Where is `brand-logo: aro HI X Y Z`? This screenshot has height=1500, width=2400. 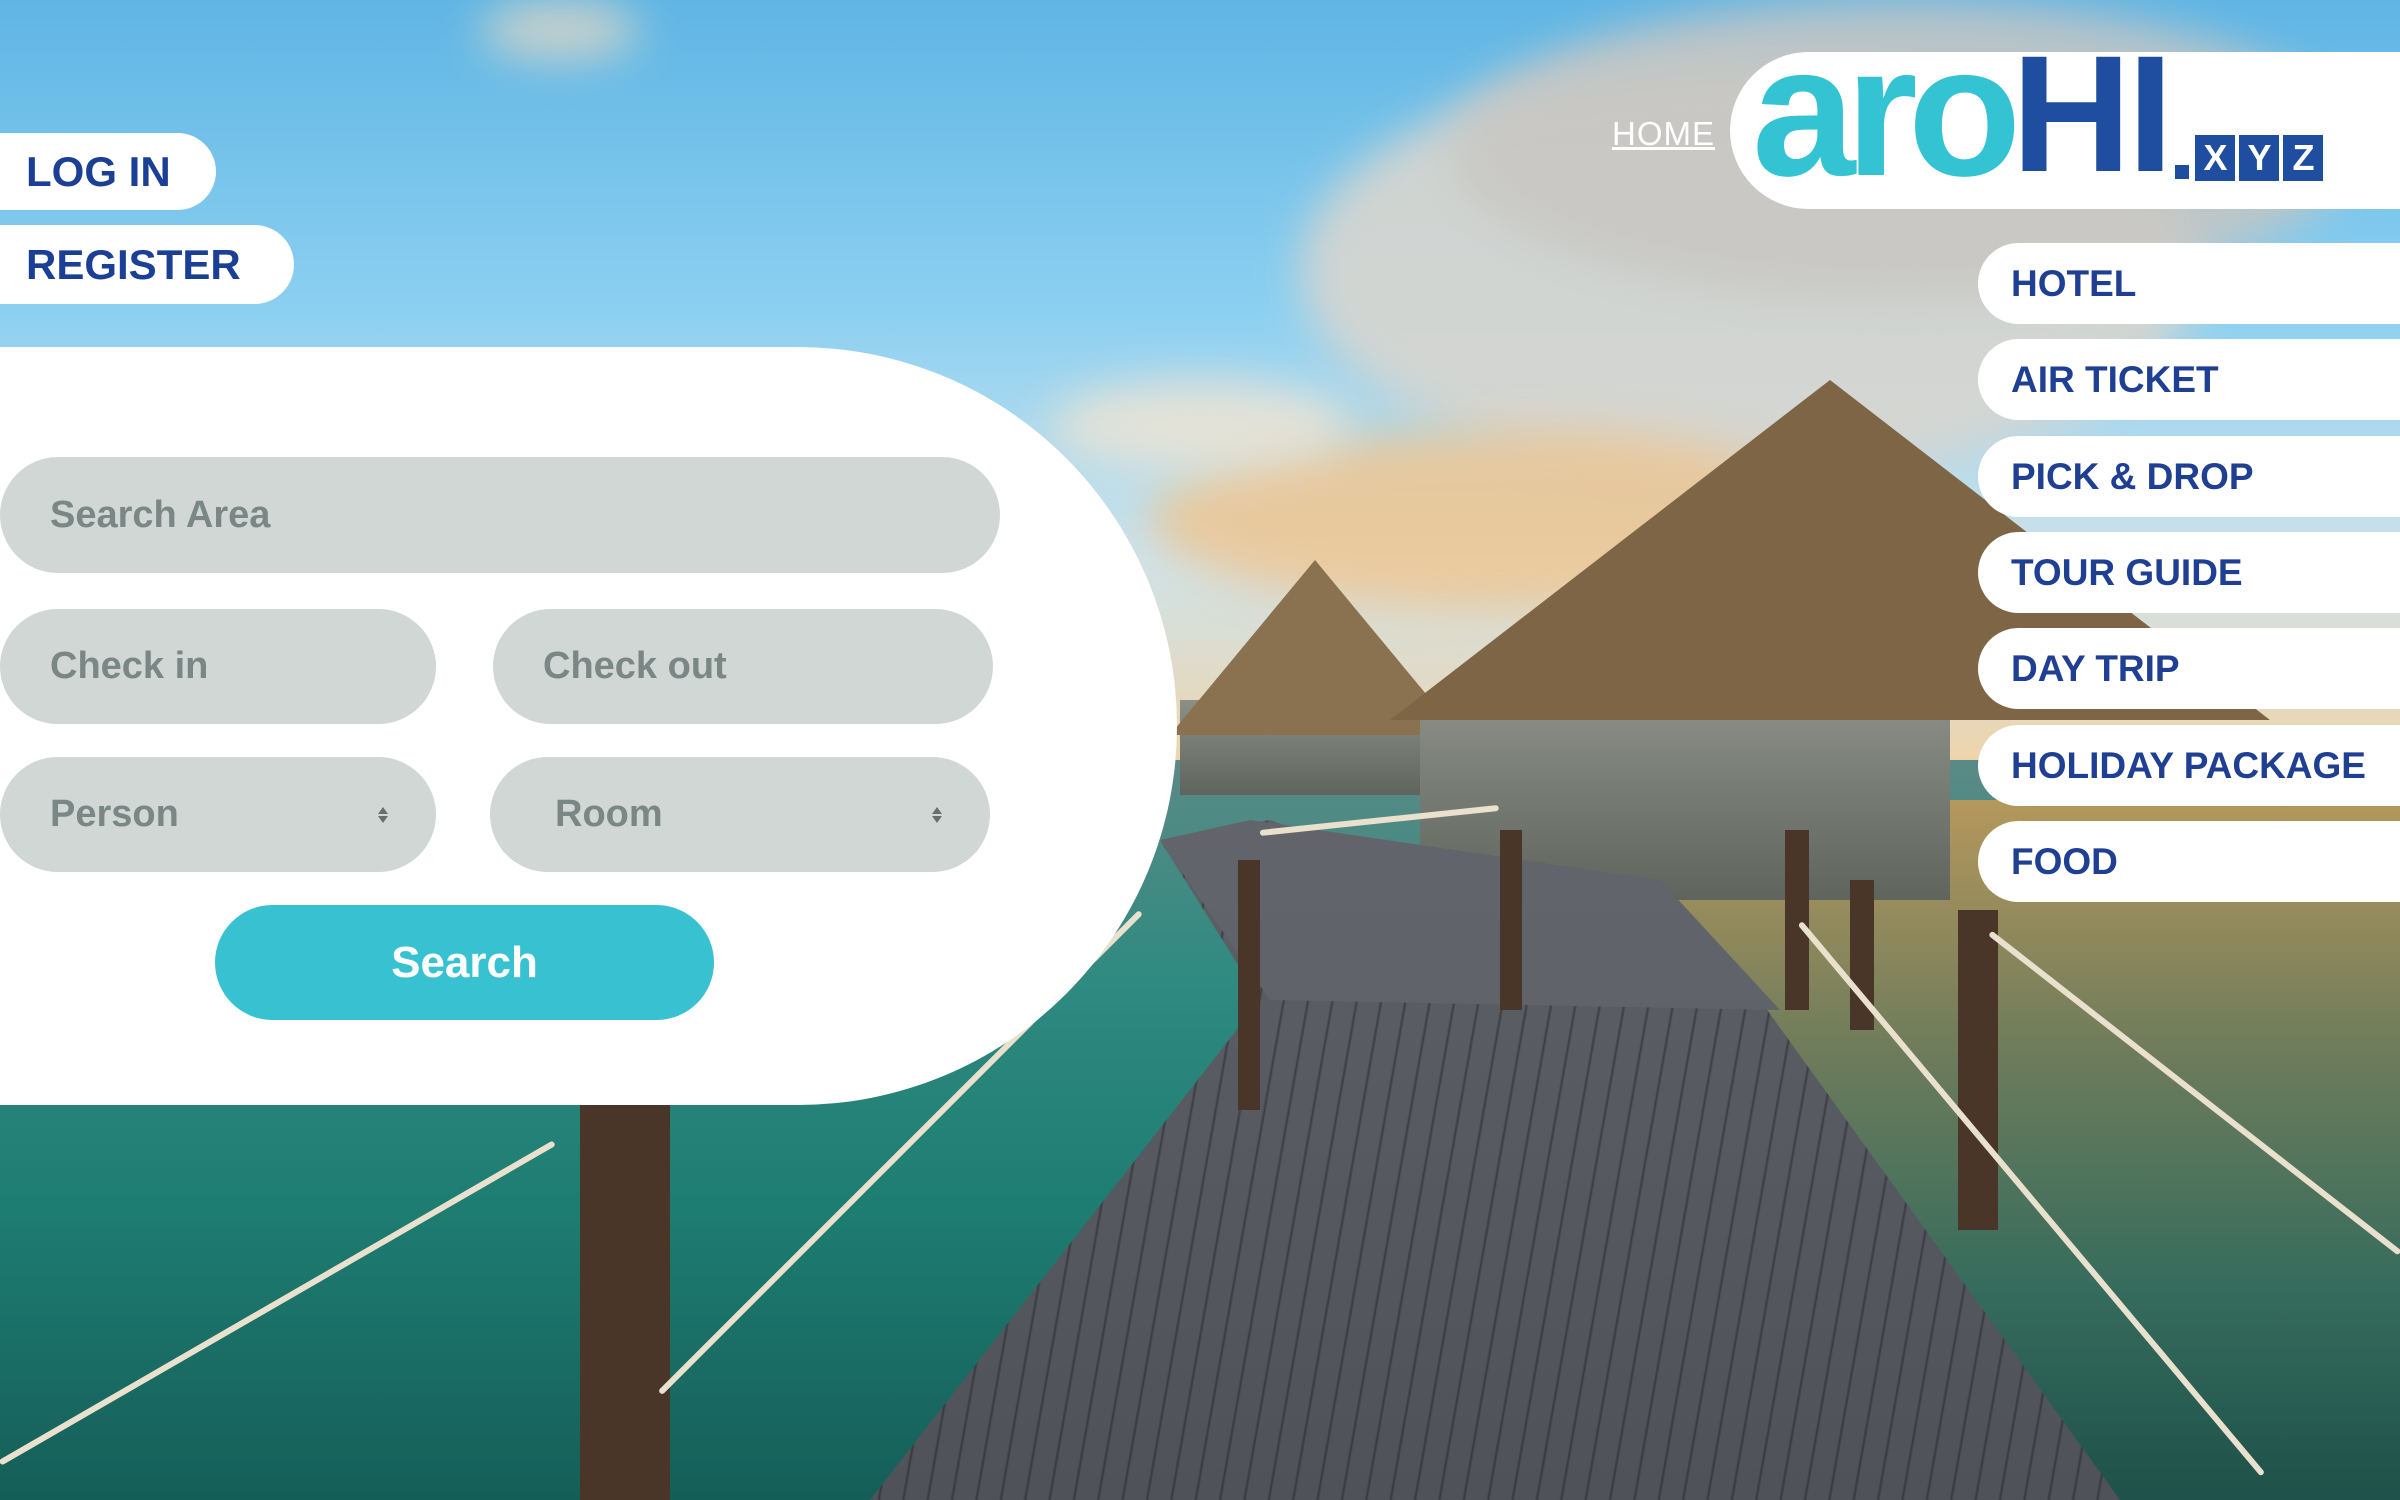
brand-logo: aro HI X Y Z is located at coordinates (2039, 112).